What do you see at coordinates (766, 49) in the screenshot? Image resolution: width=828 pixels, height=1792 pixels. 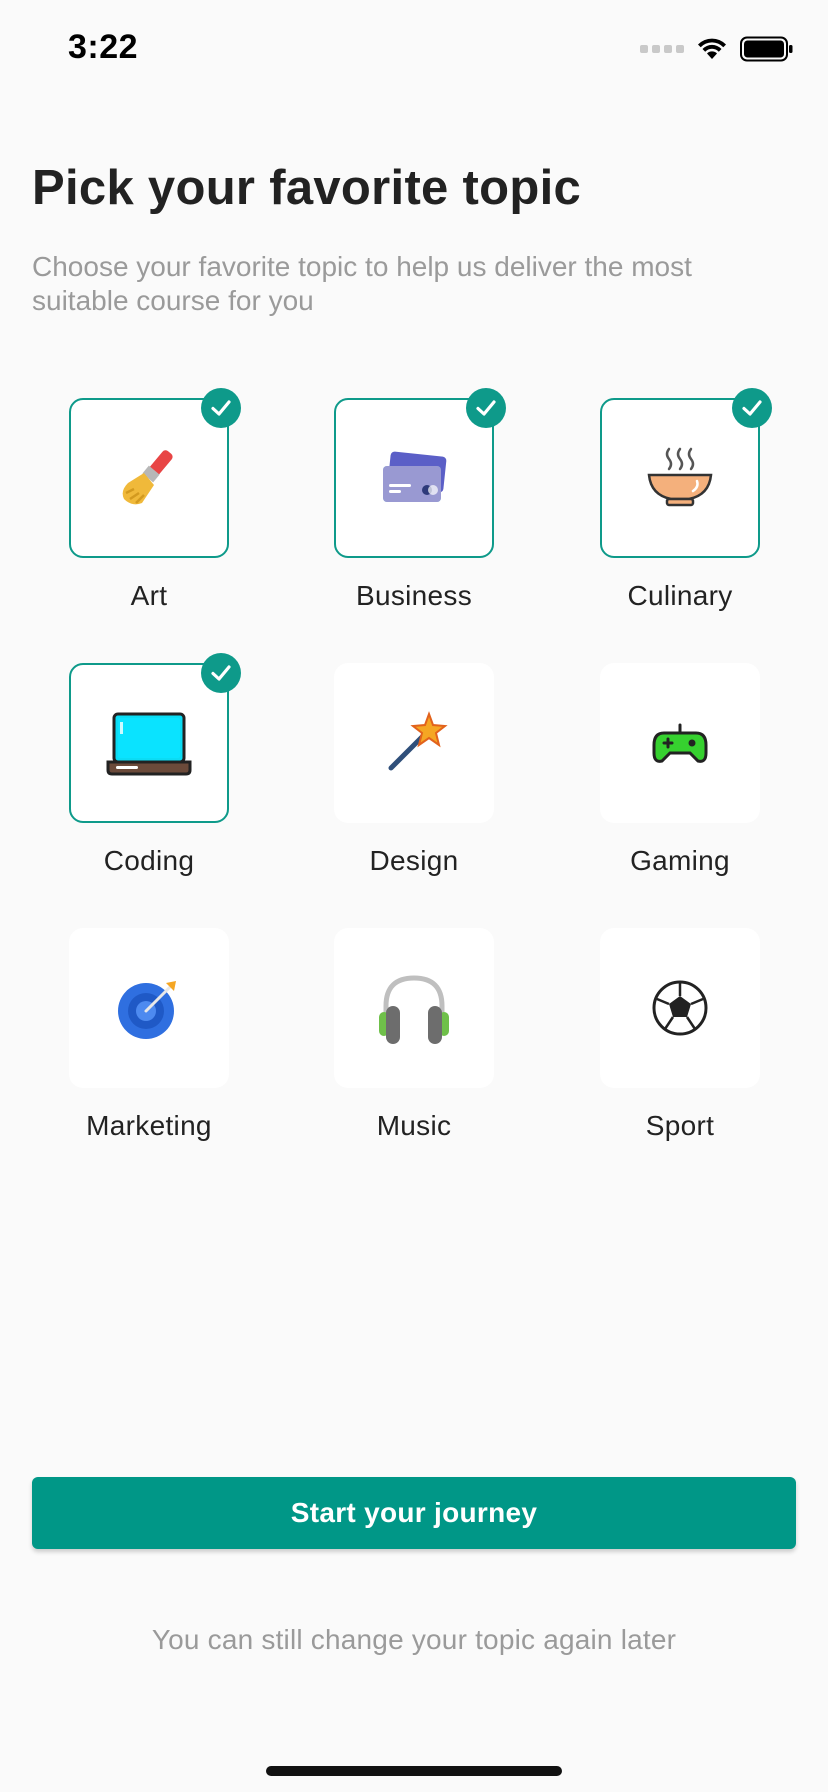 I see `battery-icon` at bounding box center [766, 49].